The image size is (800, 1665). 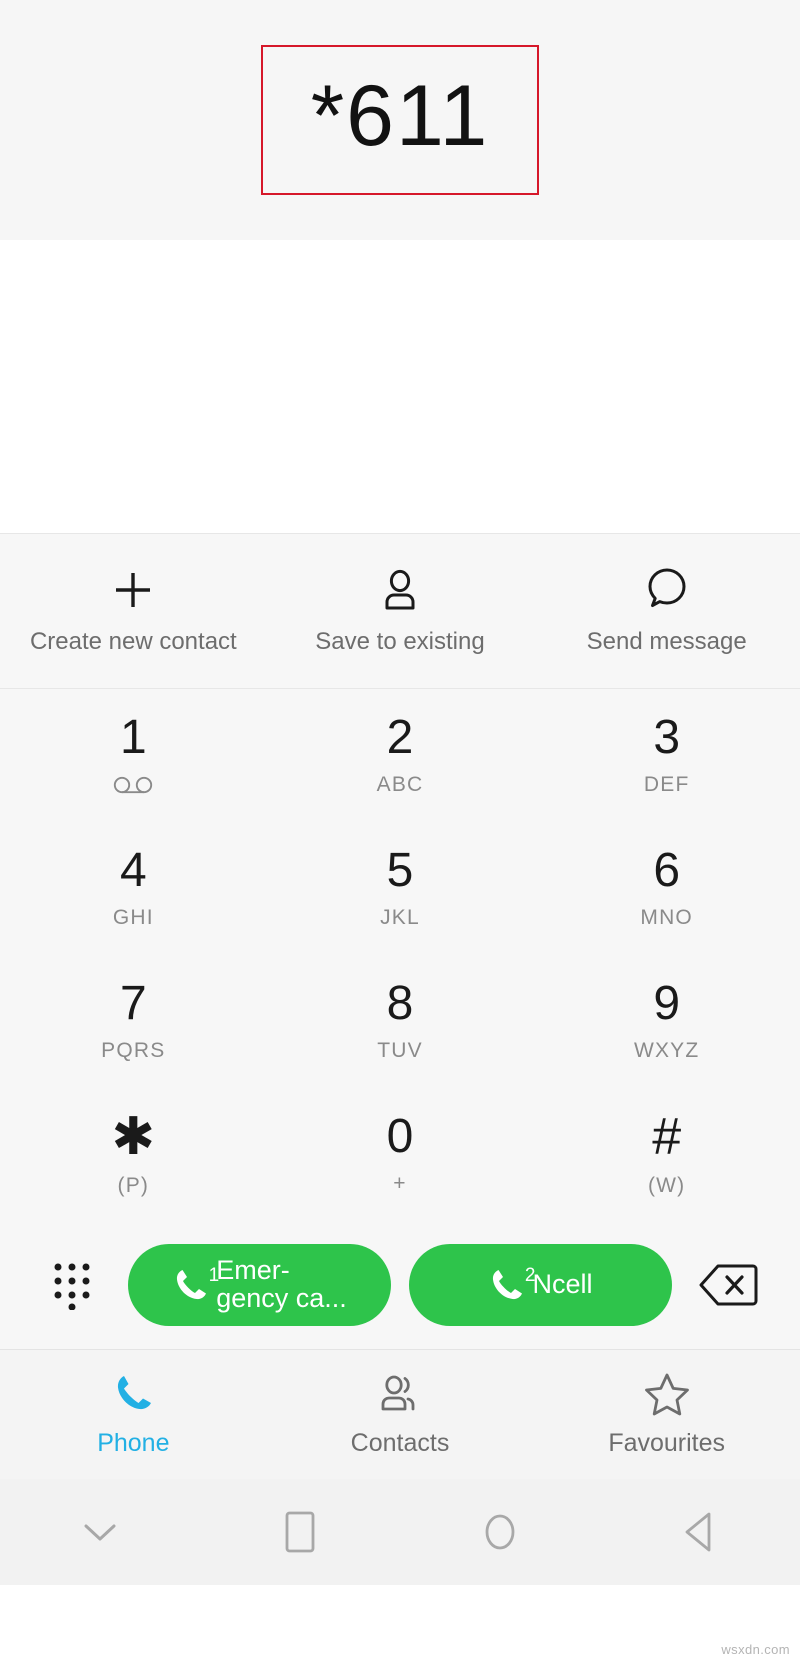 I want to click on key-6-letters: MNO, so click(x=666, y=917).